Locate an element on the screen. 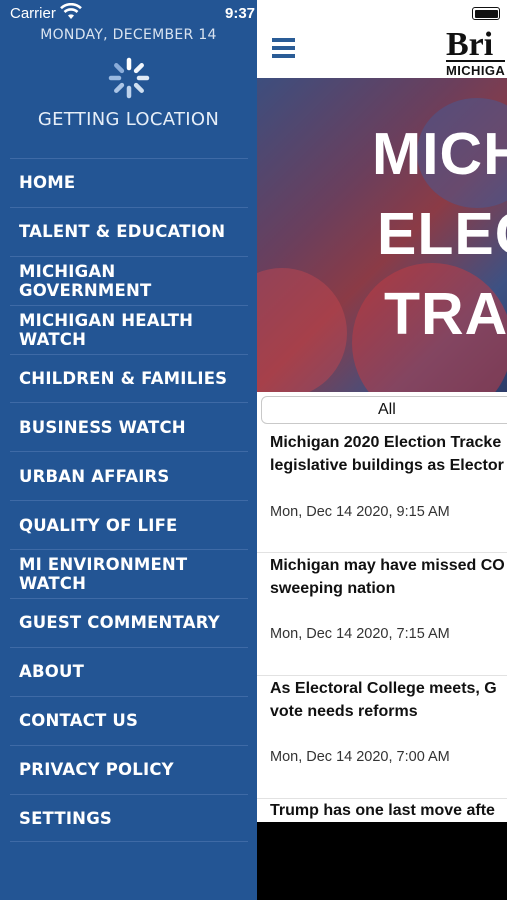 Image resolution: width=507 pixels, height=900 pixels. sidebar-item-mi-environment-watch: MI ENVIRONMENT WATCH is located at coordinates (129, 573).